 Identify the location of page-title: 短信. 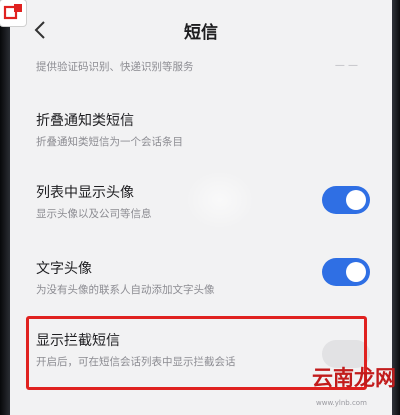
(201, 33).